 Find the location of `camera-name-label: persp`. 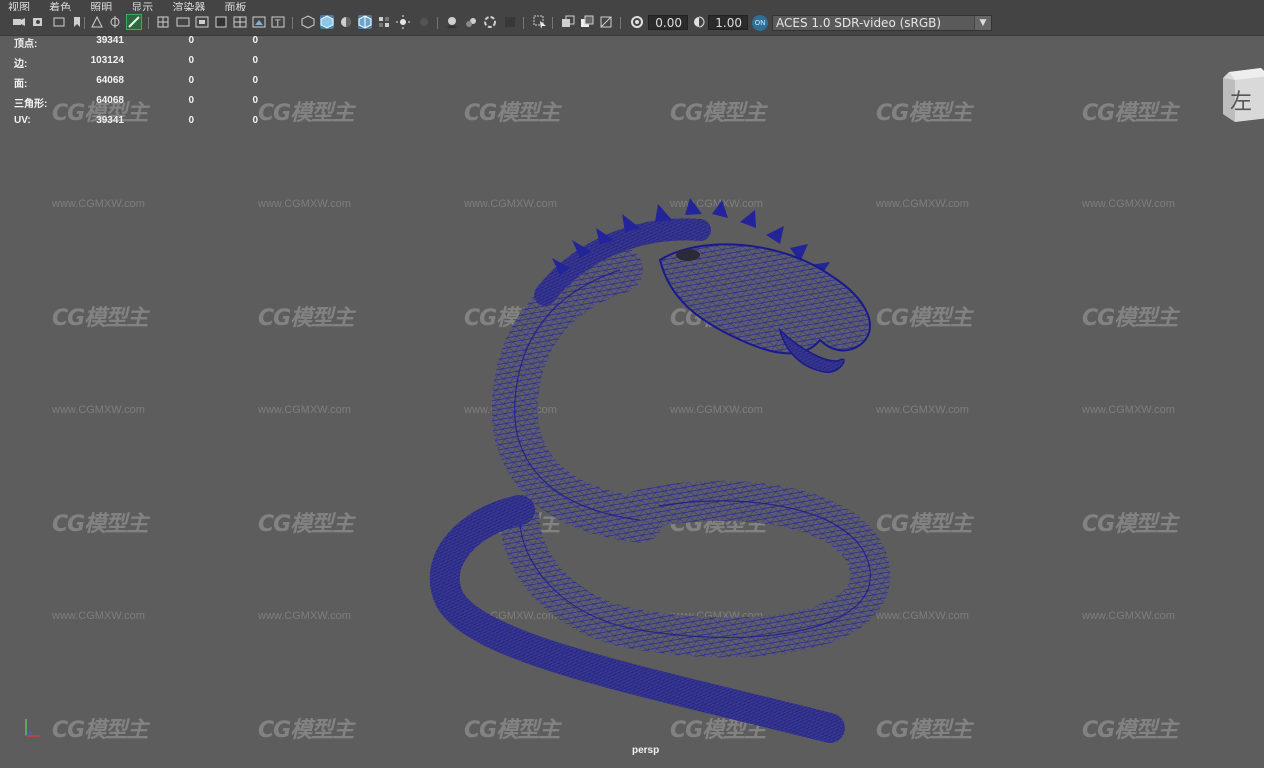

camera-name-label: persp is located at coordinates (646, 750).